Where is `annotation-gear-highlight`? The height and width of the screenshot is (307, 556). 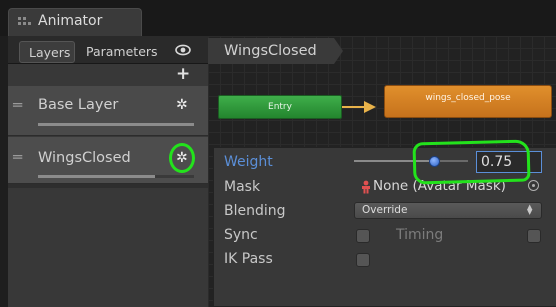 annotation-gear-highlight is located at coordinates (182, 158).